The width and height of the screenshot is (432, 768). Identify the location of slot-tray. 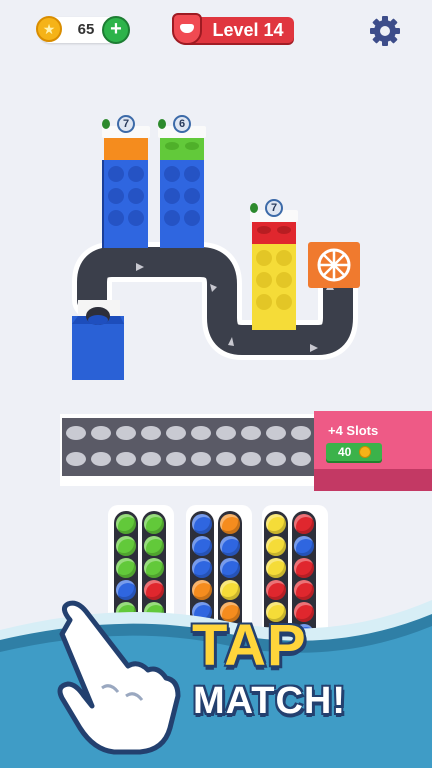
(187, 450).